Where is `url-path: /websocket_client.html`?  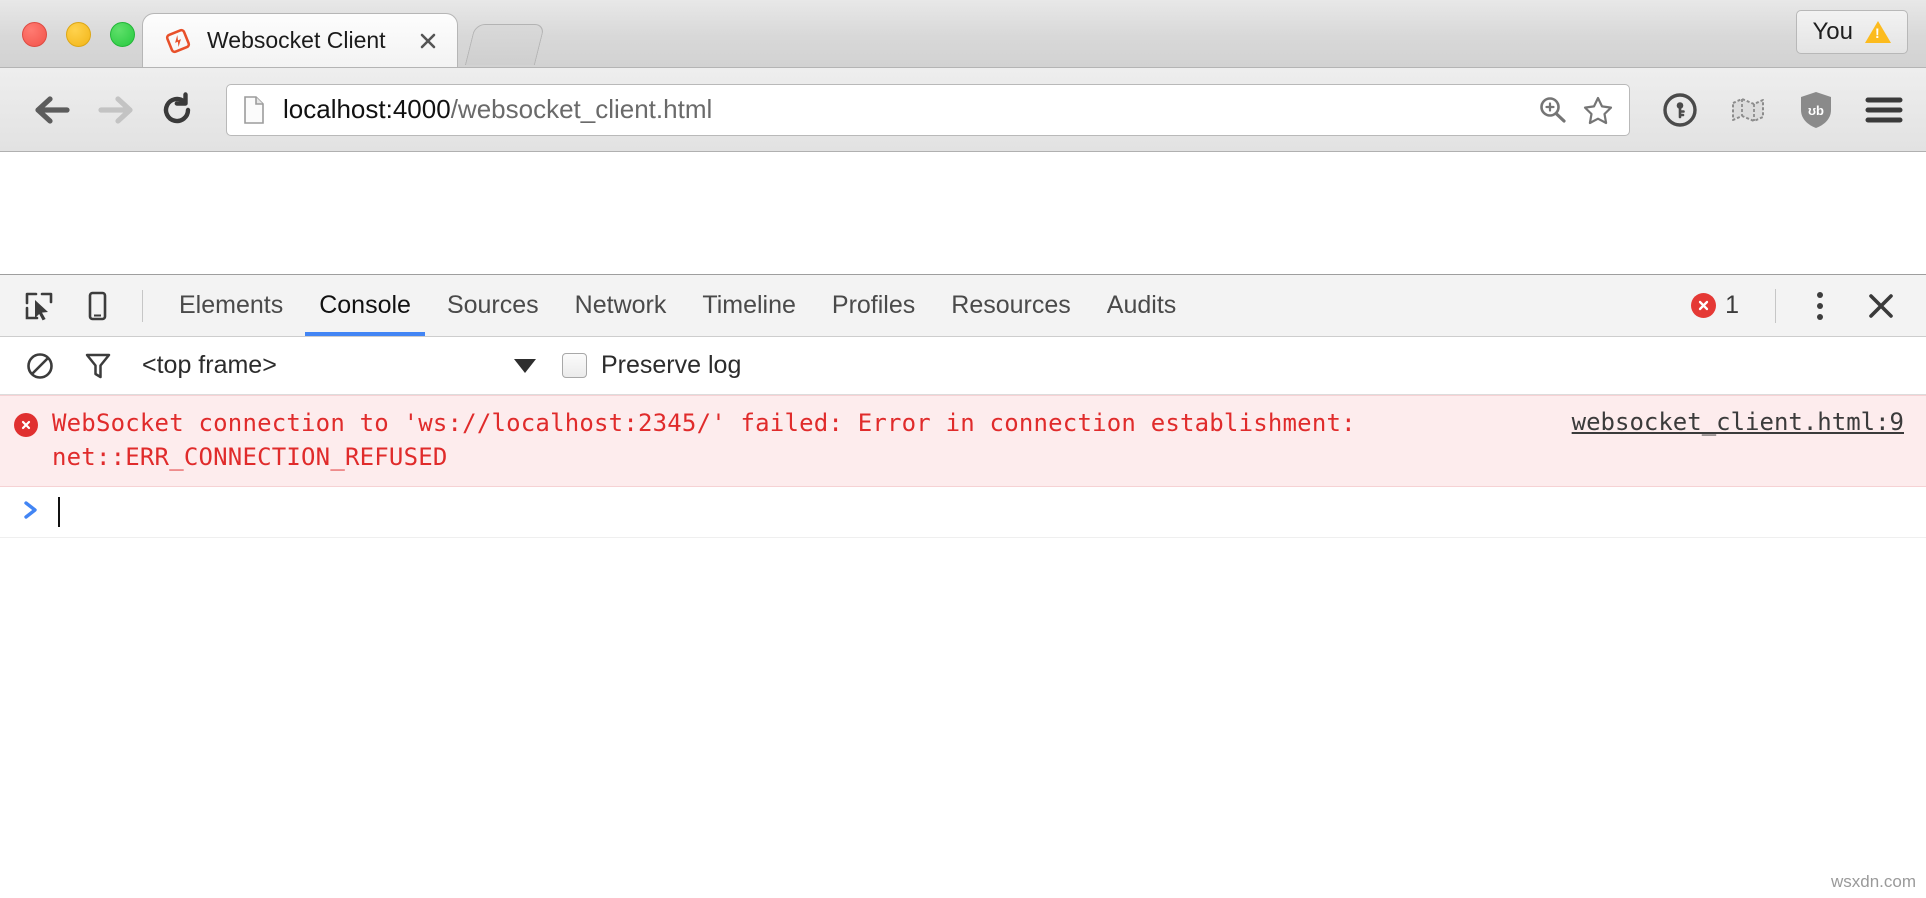 url-path: /websocket_client.html is located at coordinates (581, 109).